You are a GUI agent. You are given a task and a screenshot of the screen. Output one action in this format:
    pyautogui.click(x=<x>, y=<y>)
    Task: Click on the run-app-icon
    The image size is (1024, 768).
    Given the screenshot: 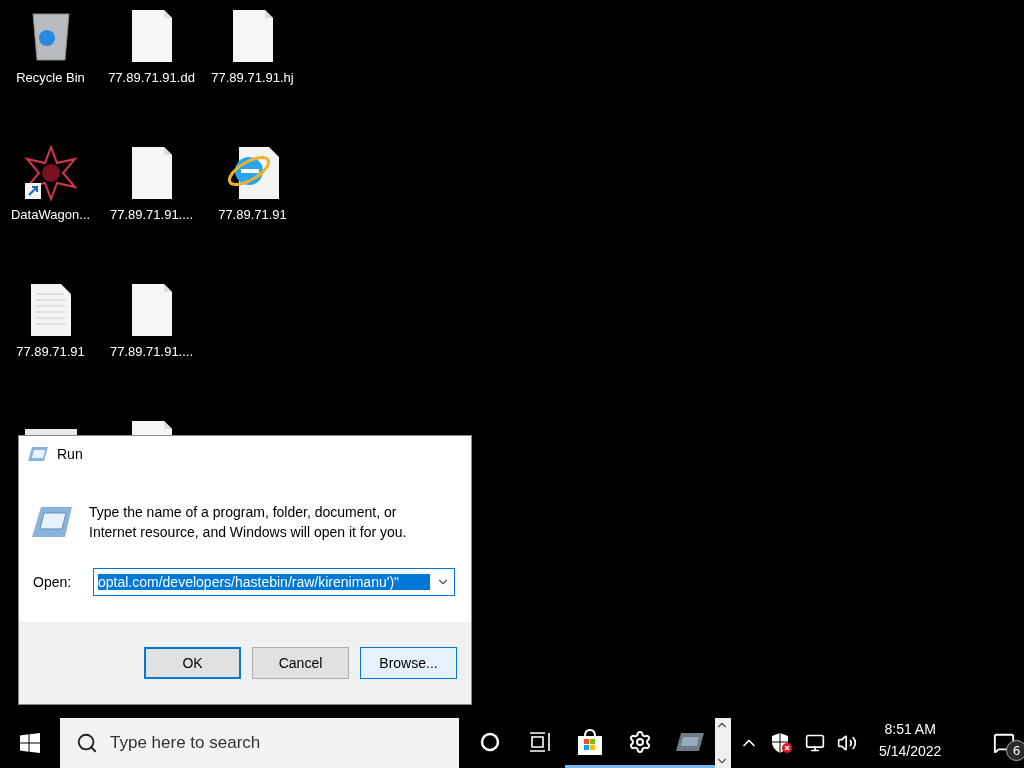 What is the action you would take?
    pyautogui.click(x=690, y=741)
    